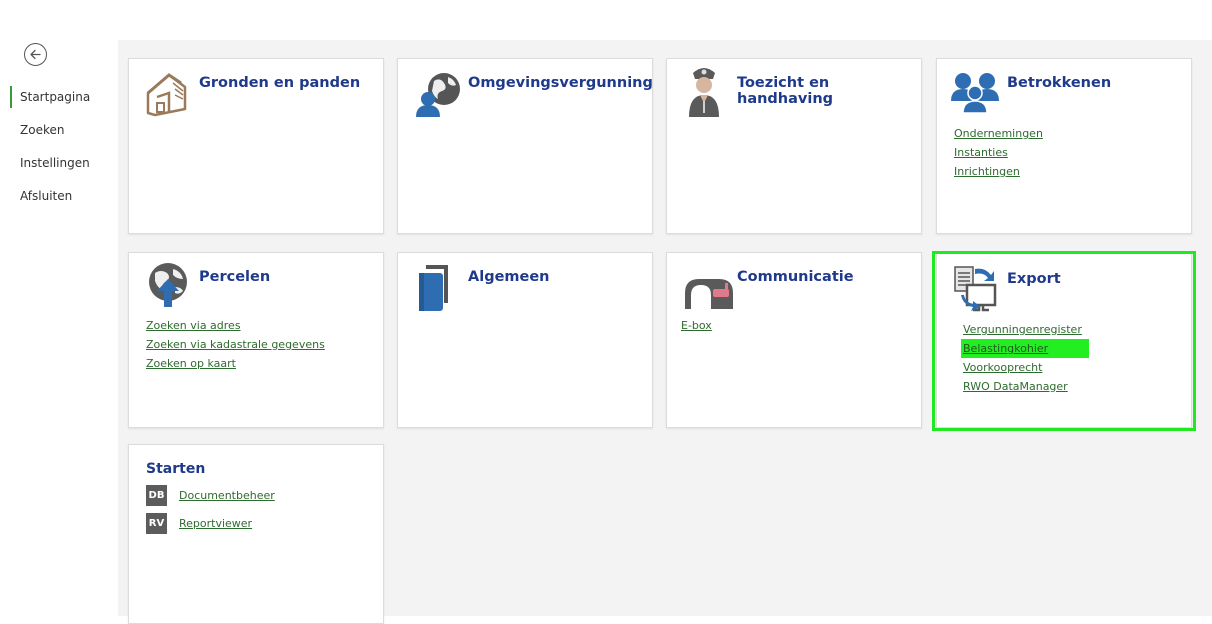  I want to click on tile-title: Toezicht en handhaving, so click(785, 91).